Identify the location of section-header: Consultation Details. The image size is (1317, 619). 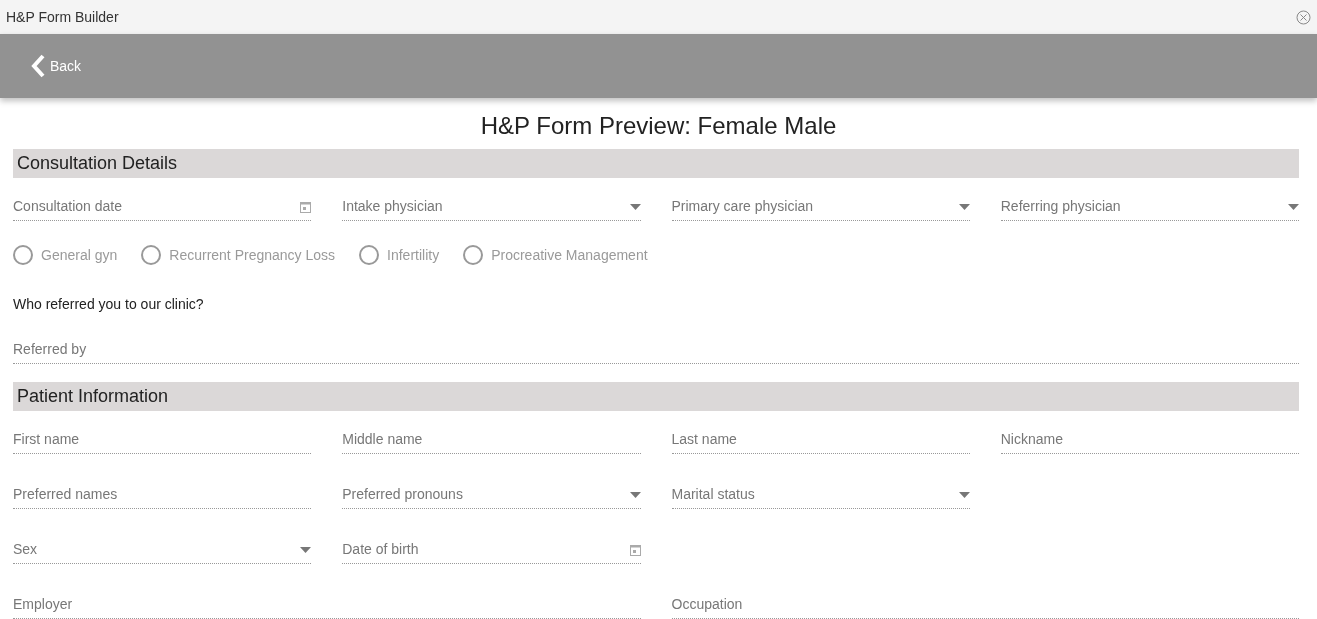
(656, 163).